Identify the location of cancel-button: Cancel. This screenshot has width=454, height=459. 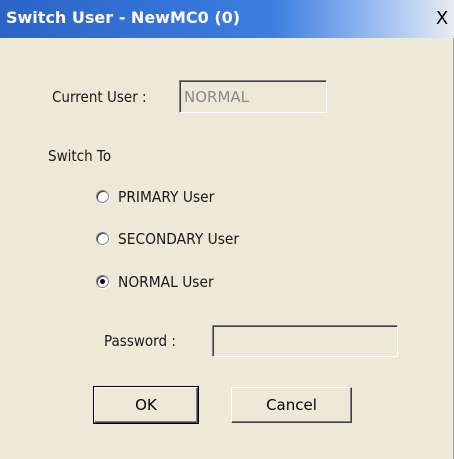
(291, 405).